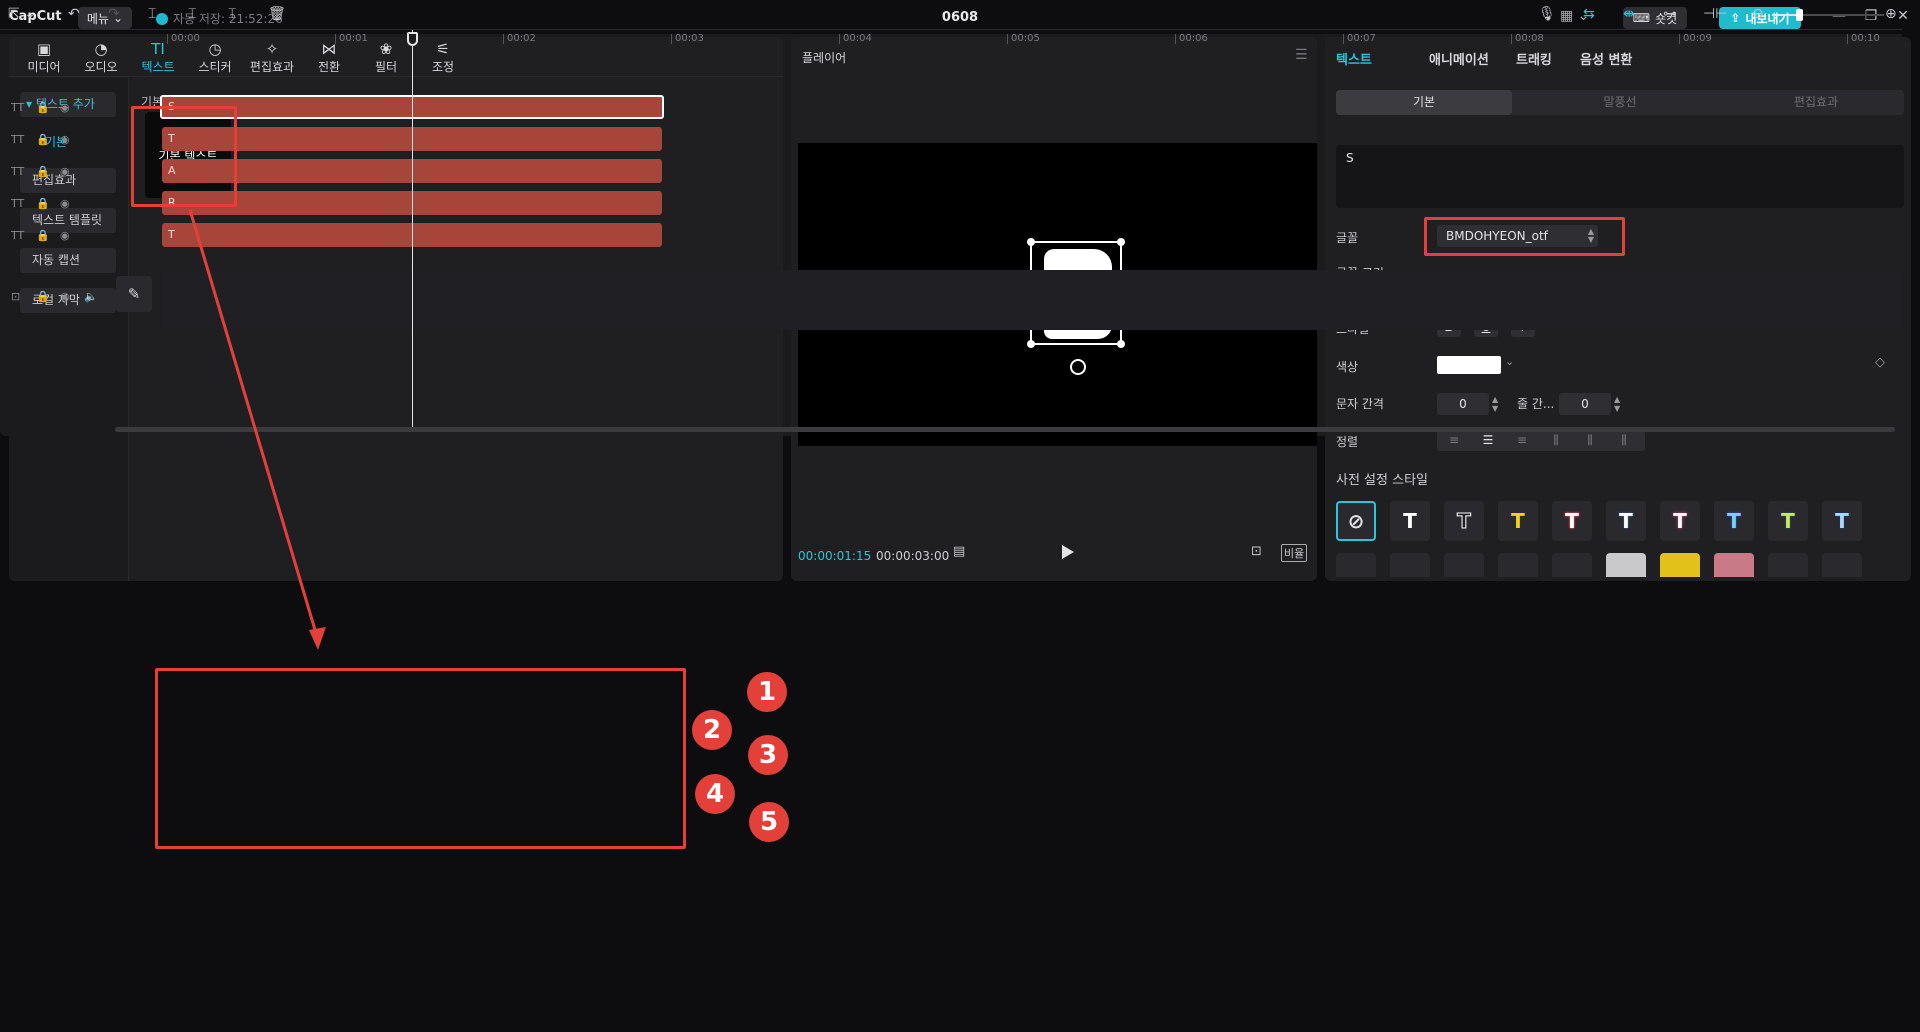 This screenshot has width=1920, height=1032. I want to click on tick-label: 00:06, so click(1191, 39).